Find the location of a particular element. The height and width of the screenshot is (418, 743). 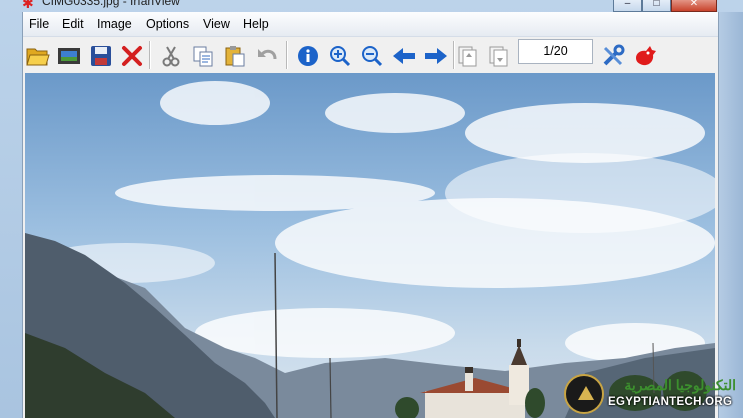

page-counter: 1/20 is located at coordinates (555, 51).